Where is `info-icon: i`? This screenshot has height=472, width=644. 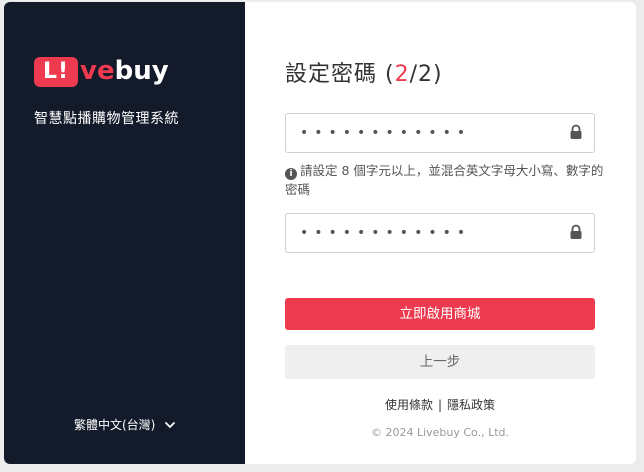
info-icon: i is located at coordinates (291, 174).